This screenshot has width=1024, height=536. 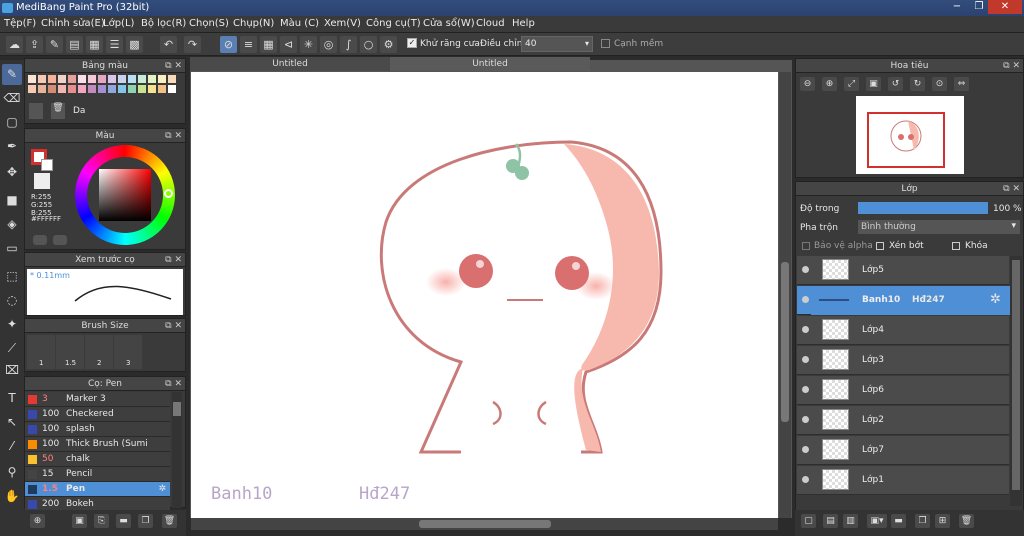 I want to click on fill-rect-tool-icon: ■, so click(x=12, y=200).